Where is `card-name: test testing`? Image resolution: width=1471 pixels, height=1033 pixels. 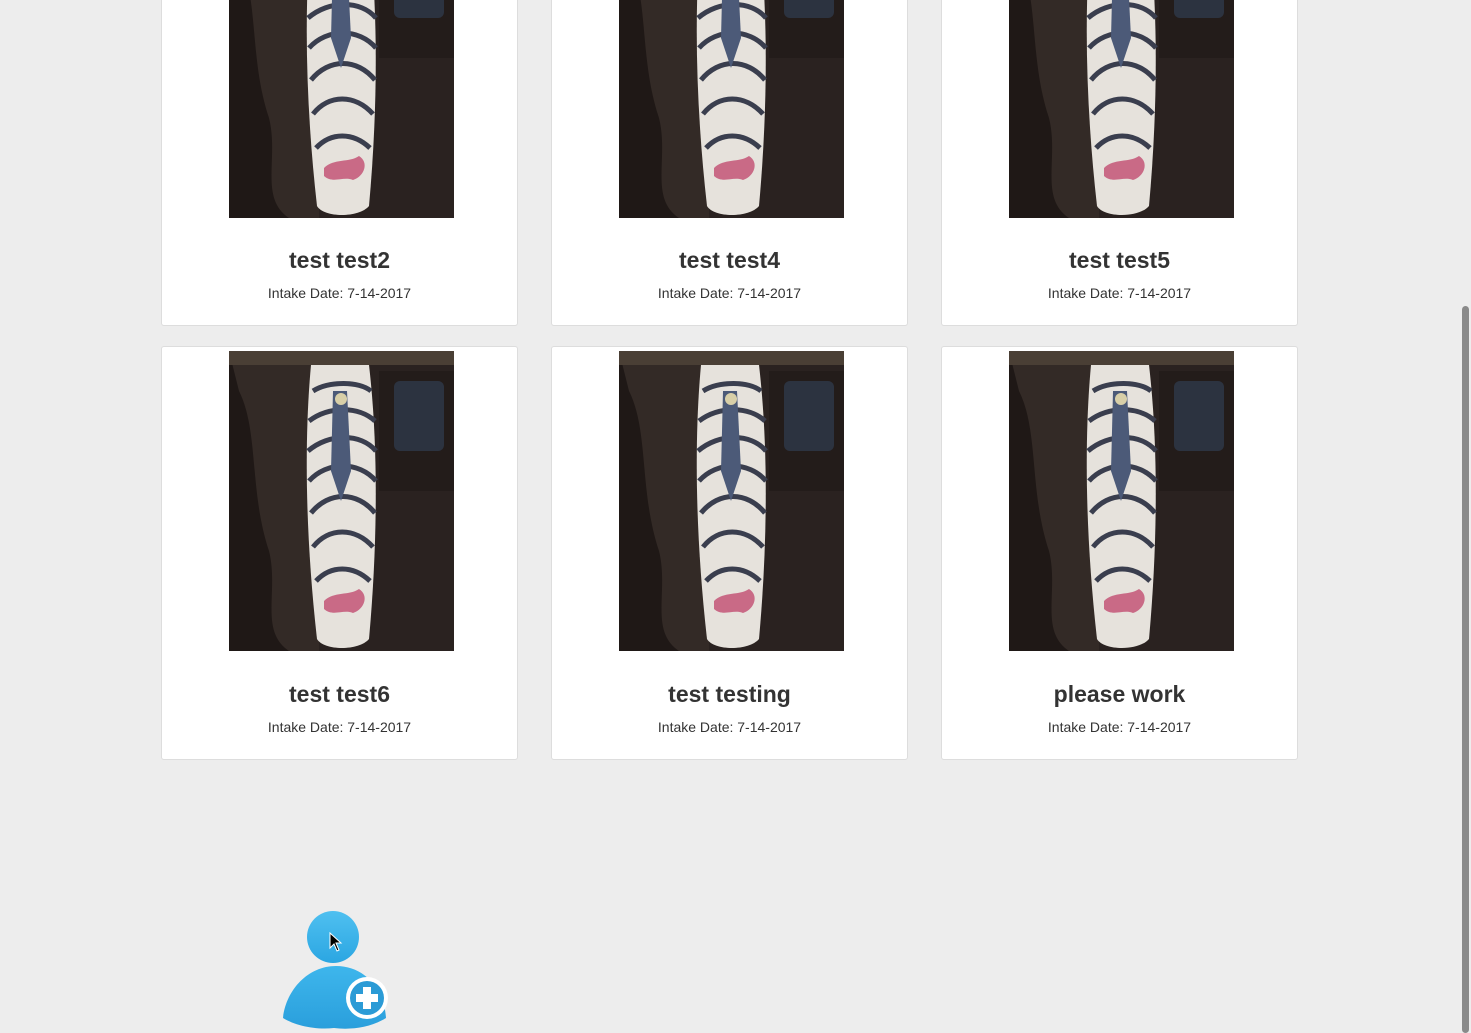 card-name: test testing is located at coordinates (729, 694).